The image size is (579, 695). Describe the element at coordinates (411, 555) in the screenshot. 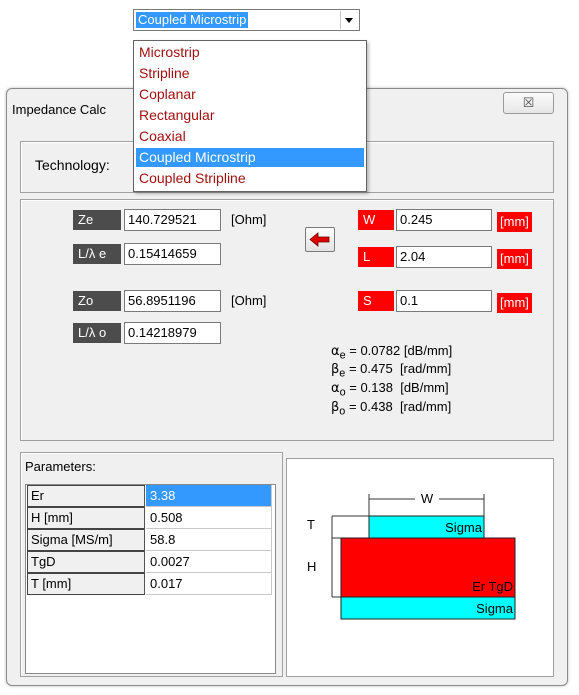

I see `cross-section-drawing: W T H Sigma Er TgD Sigma` at that location.